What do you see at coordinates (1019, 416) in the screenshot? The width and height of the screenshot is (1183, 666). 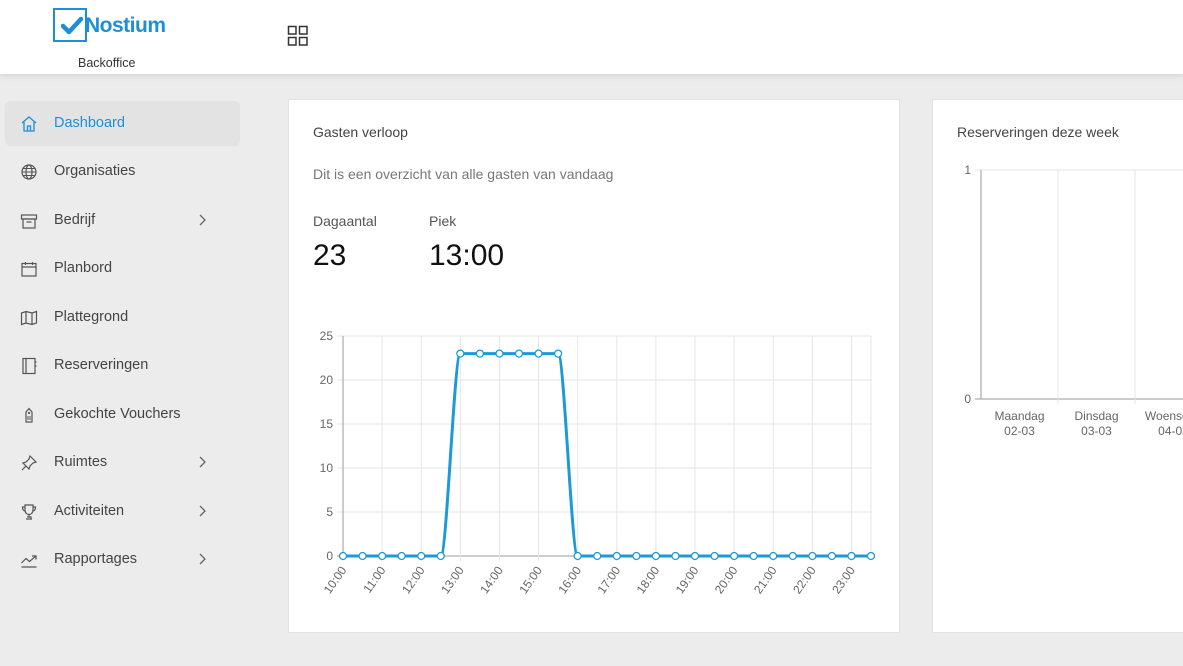 I see `x-tick-label: Maandag` at bounding box center [1019, 416].